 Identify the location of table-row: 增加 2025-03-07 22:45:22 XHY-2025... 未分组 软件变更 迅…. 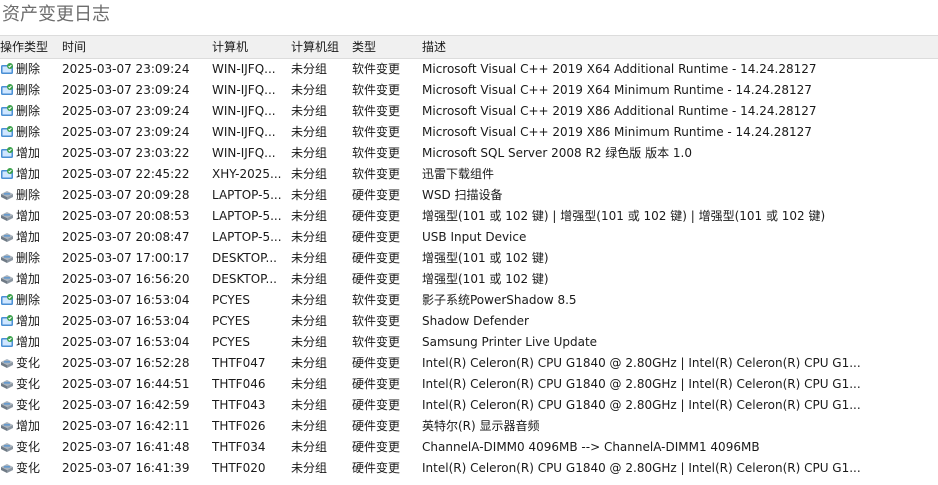
(469, 174).